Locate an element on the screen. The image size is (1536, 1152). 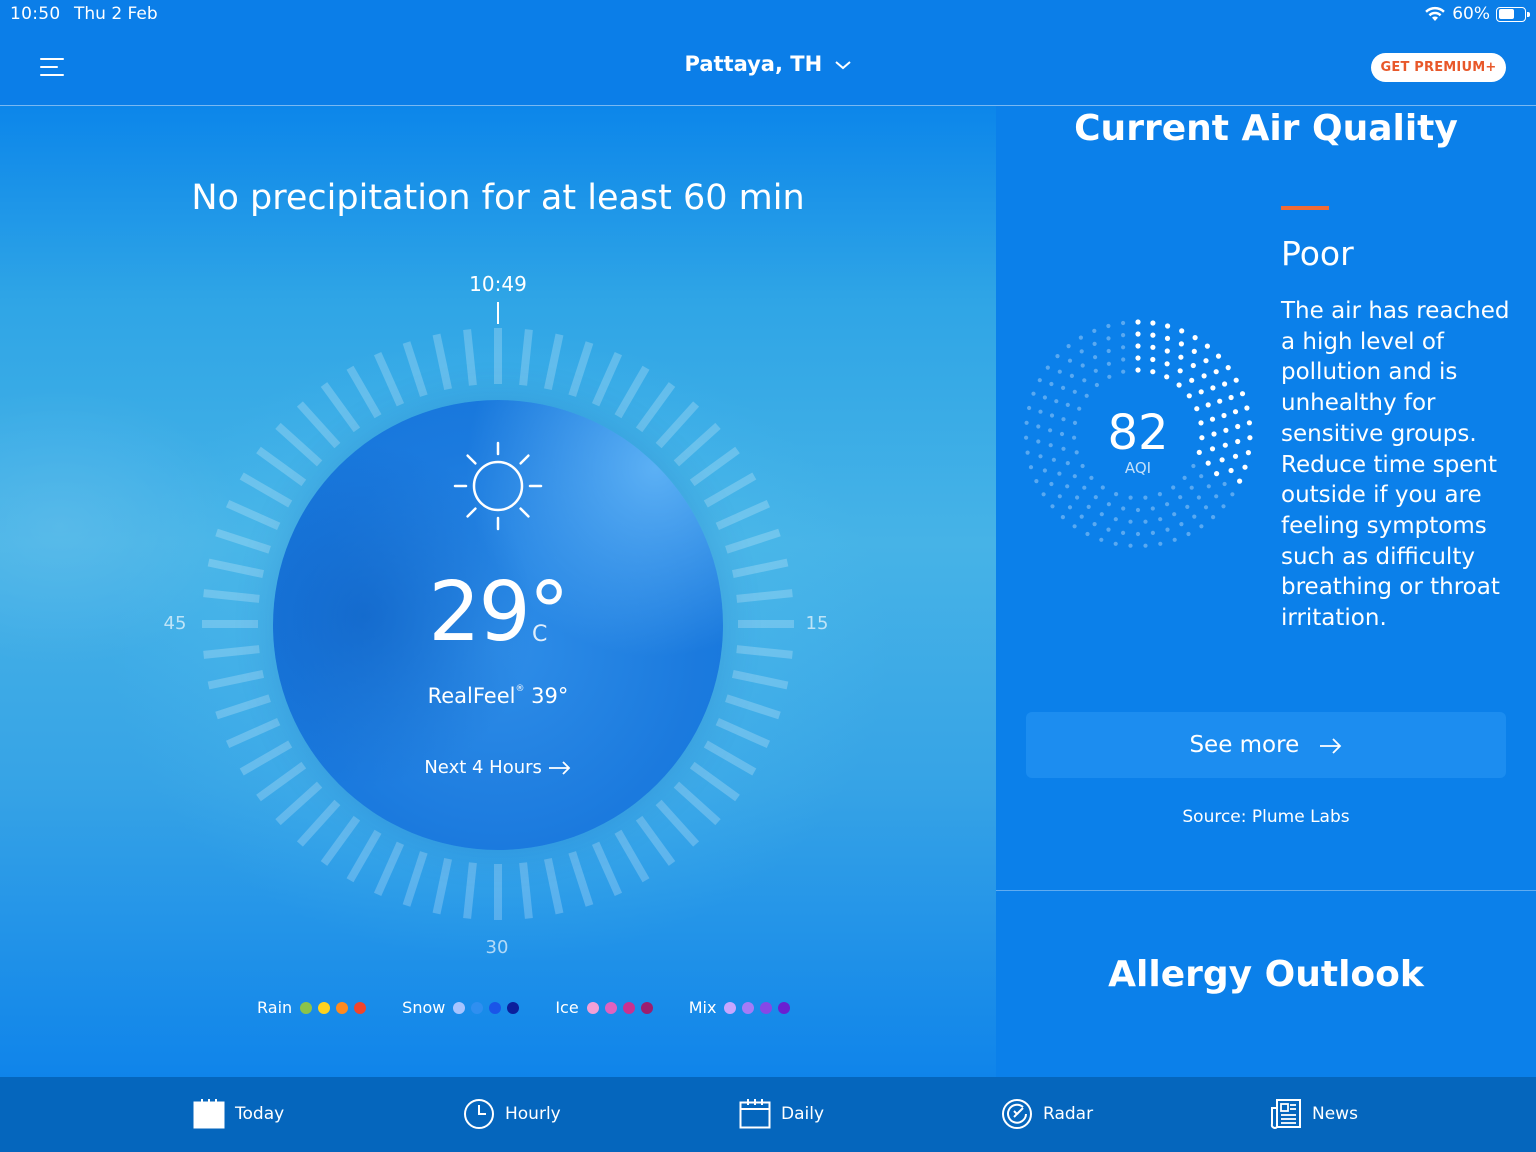
battery-icon is located at coordinates (1513, 14).